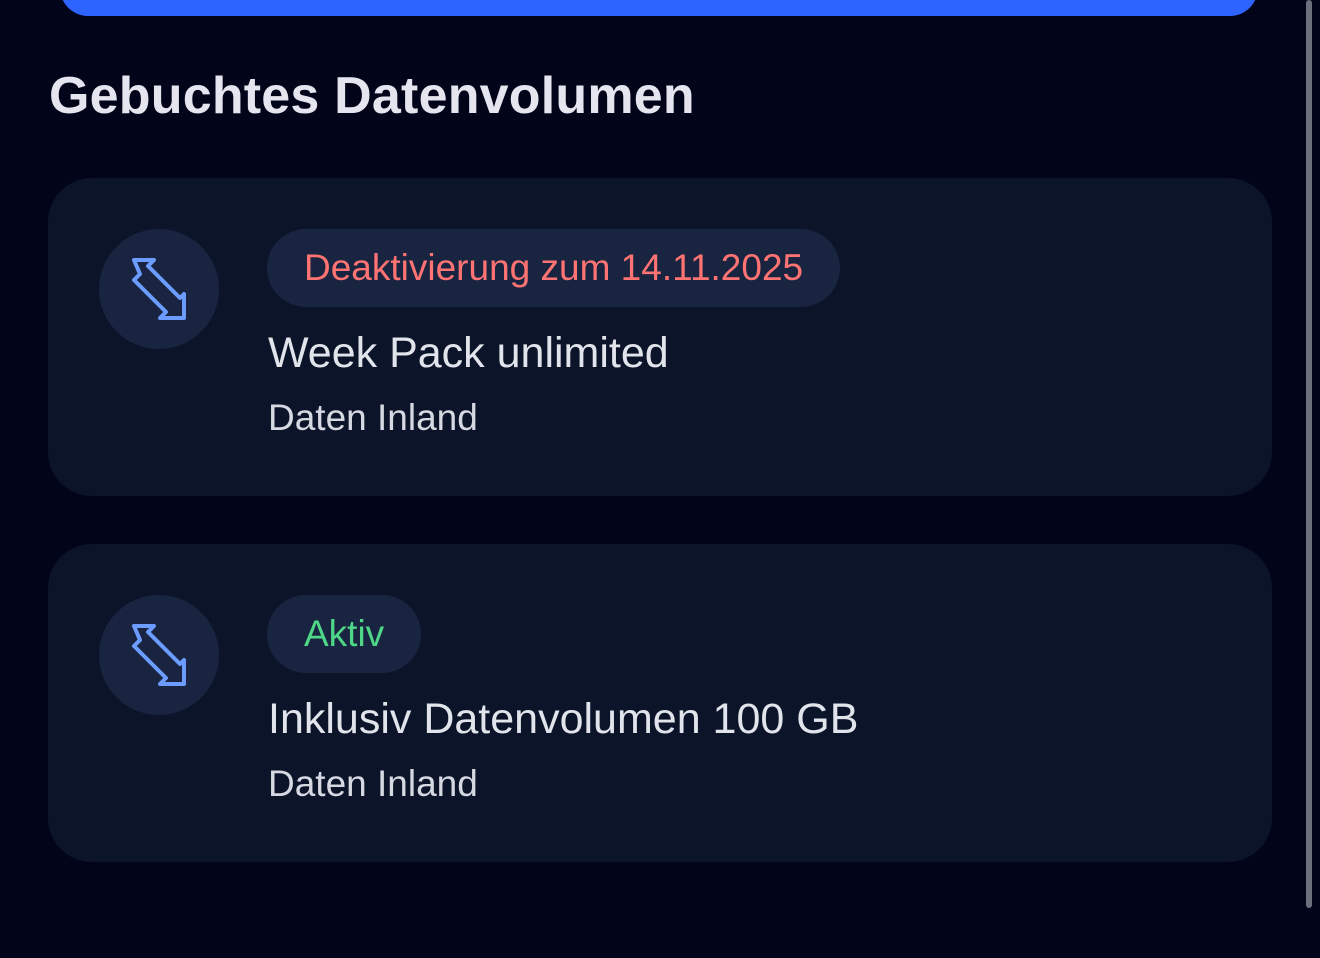  What do you see at coordinates (468, 353) in the screenshot?
I see `pack-name: Week Pack unlimited` at bounding box center [468, 353].